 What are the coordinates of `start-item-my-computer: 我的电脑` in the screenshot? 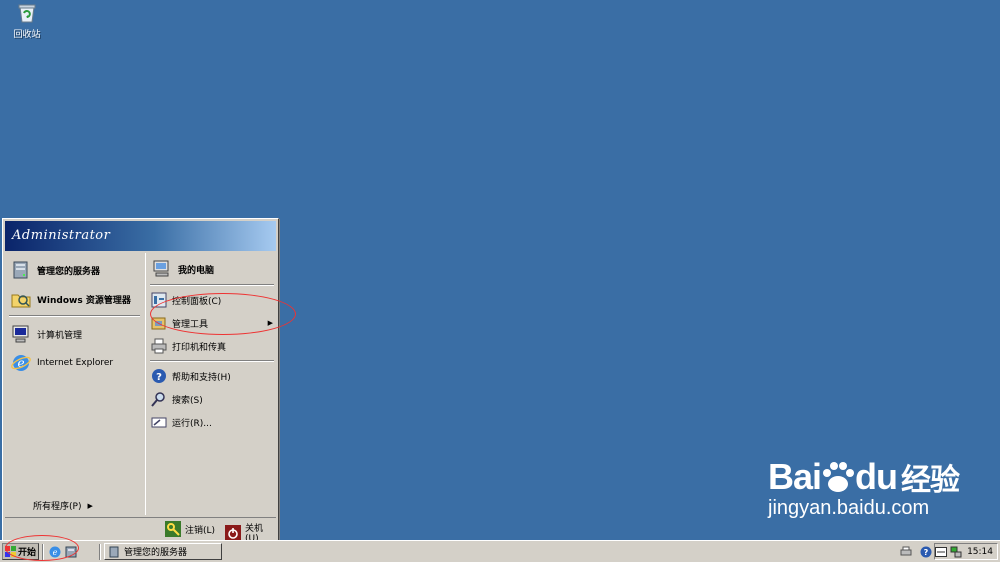 It's located at (213, 269).